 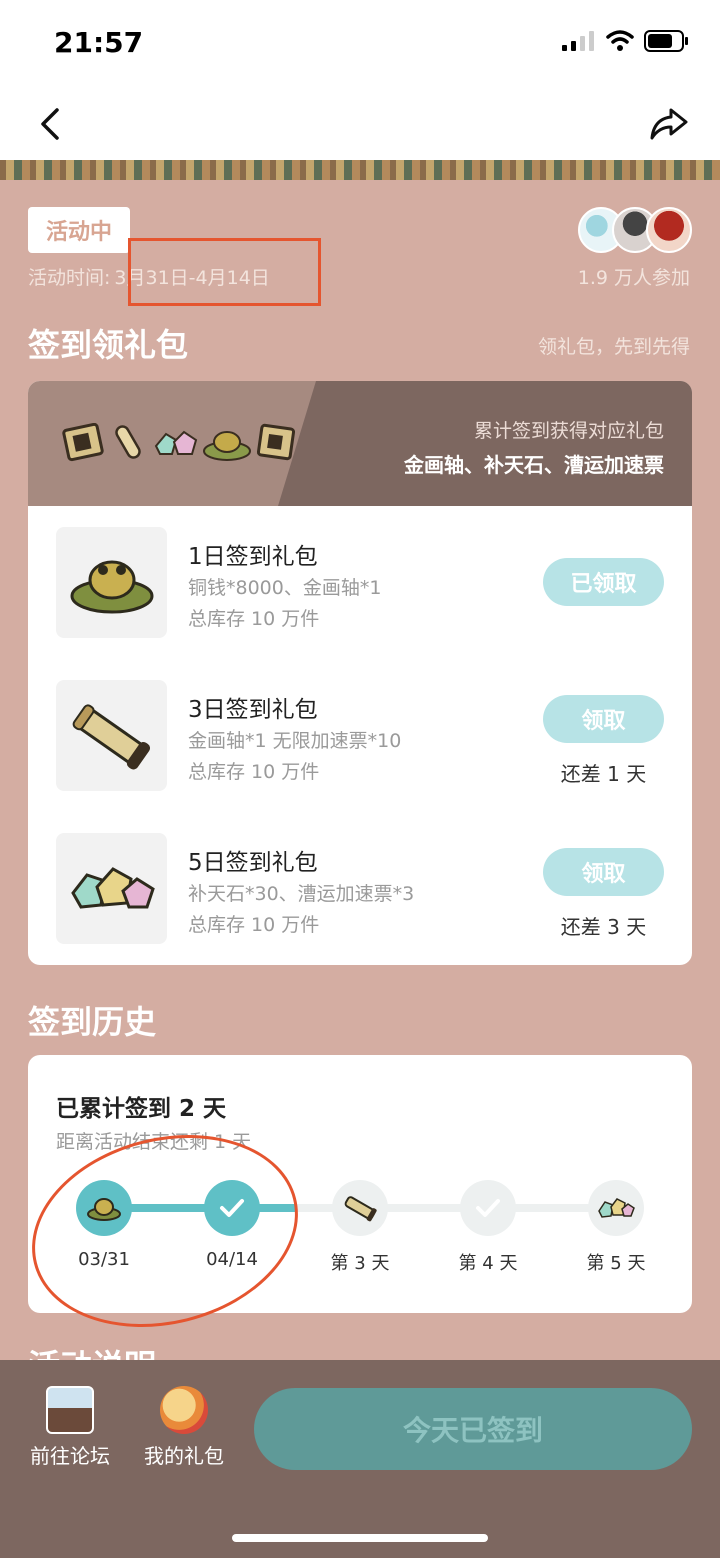 I want to click on participant-avatars, so click(x=635, y=230).